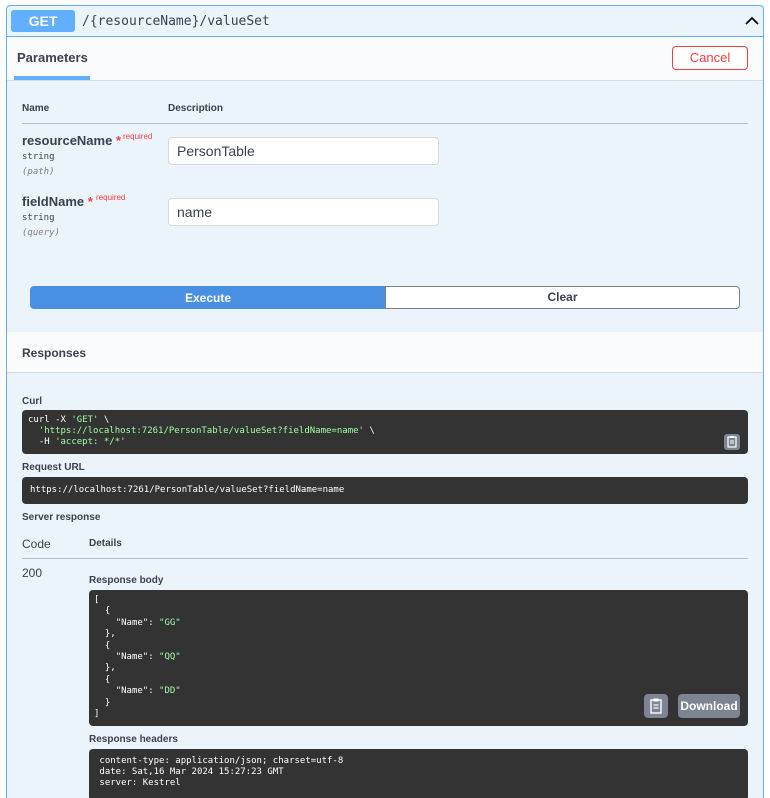 Image resolution: width=770 pixels, height=798 pixels. Describe the element at coordinates (148, 622) in the screenshot. I see `body-line: "Name": "GG"` at that location.